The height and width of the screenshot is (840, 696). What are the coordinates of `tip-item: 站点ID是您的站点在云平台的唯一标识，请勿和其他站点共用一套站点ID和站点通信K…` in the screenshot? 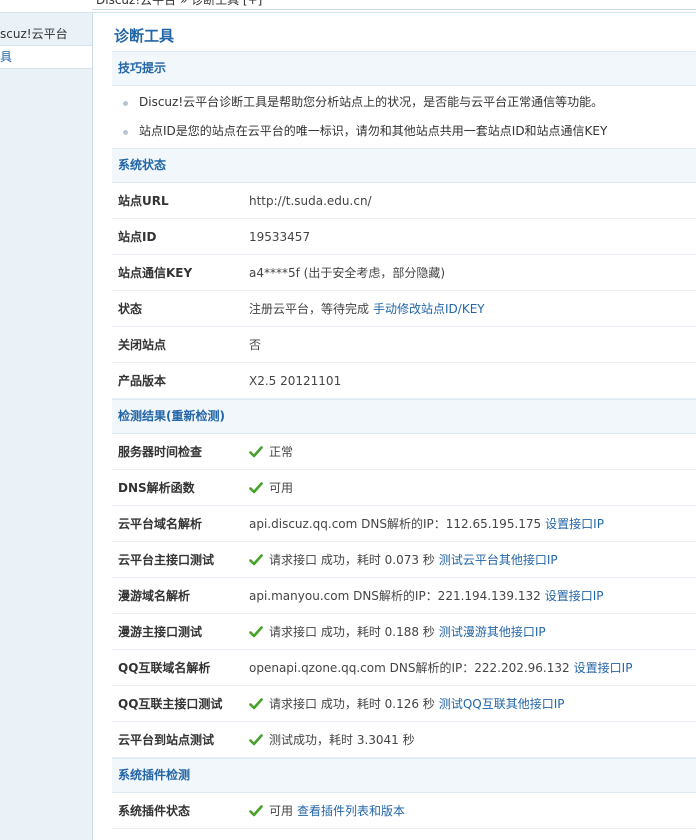 It's located at (404, 131).